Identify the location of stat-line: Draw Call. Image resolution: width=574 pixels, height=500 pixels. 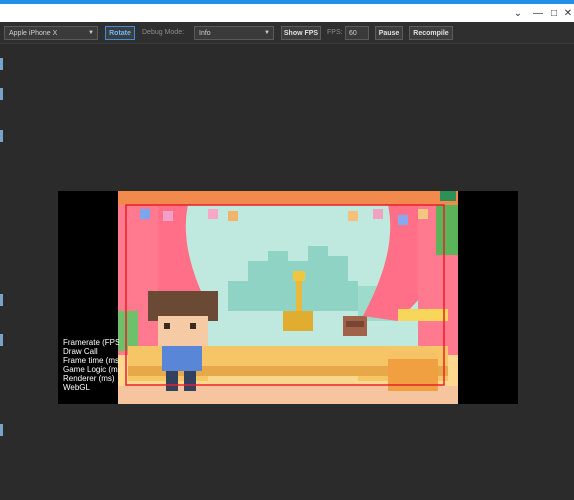
(80, 351).